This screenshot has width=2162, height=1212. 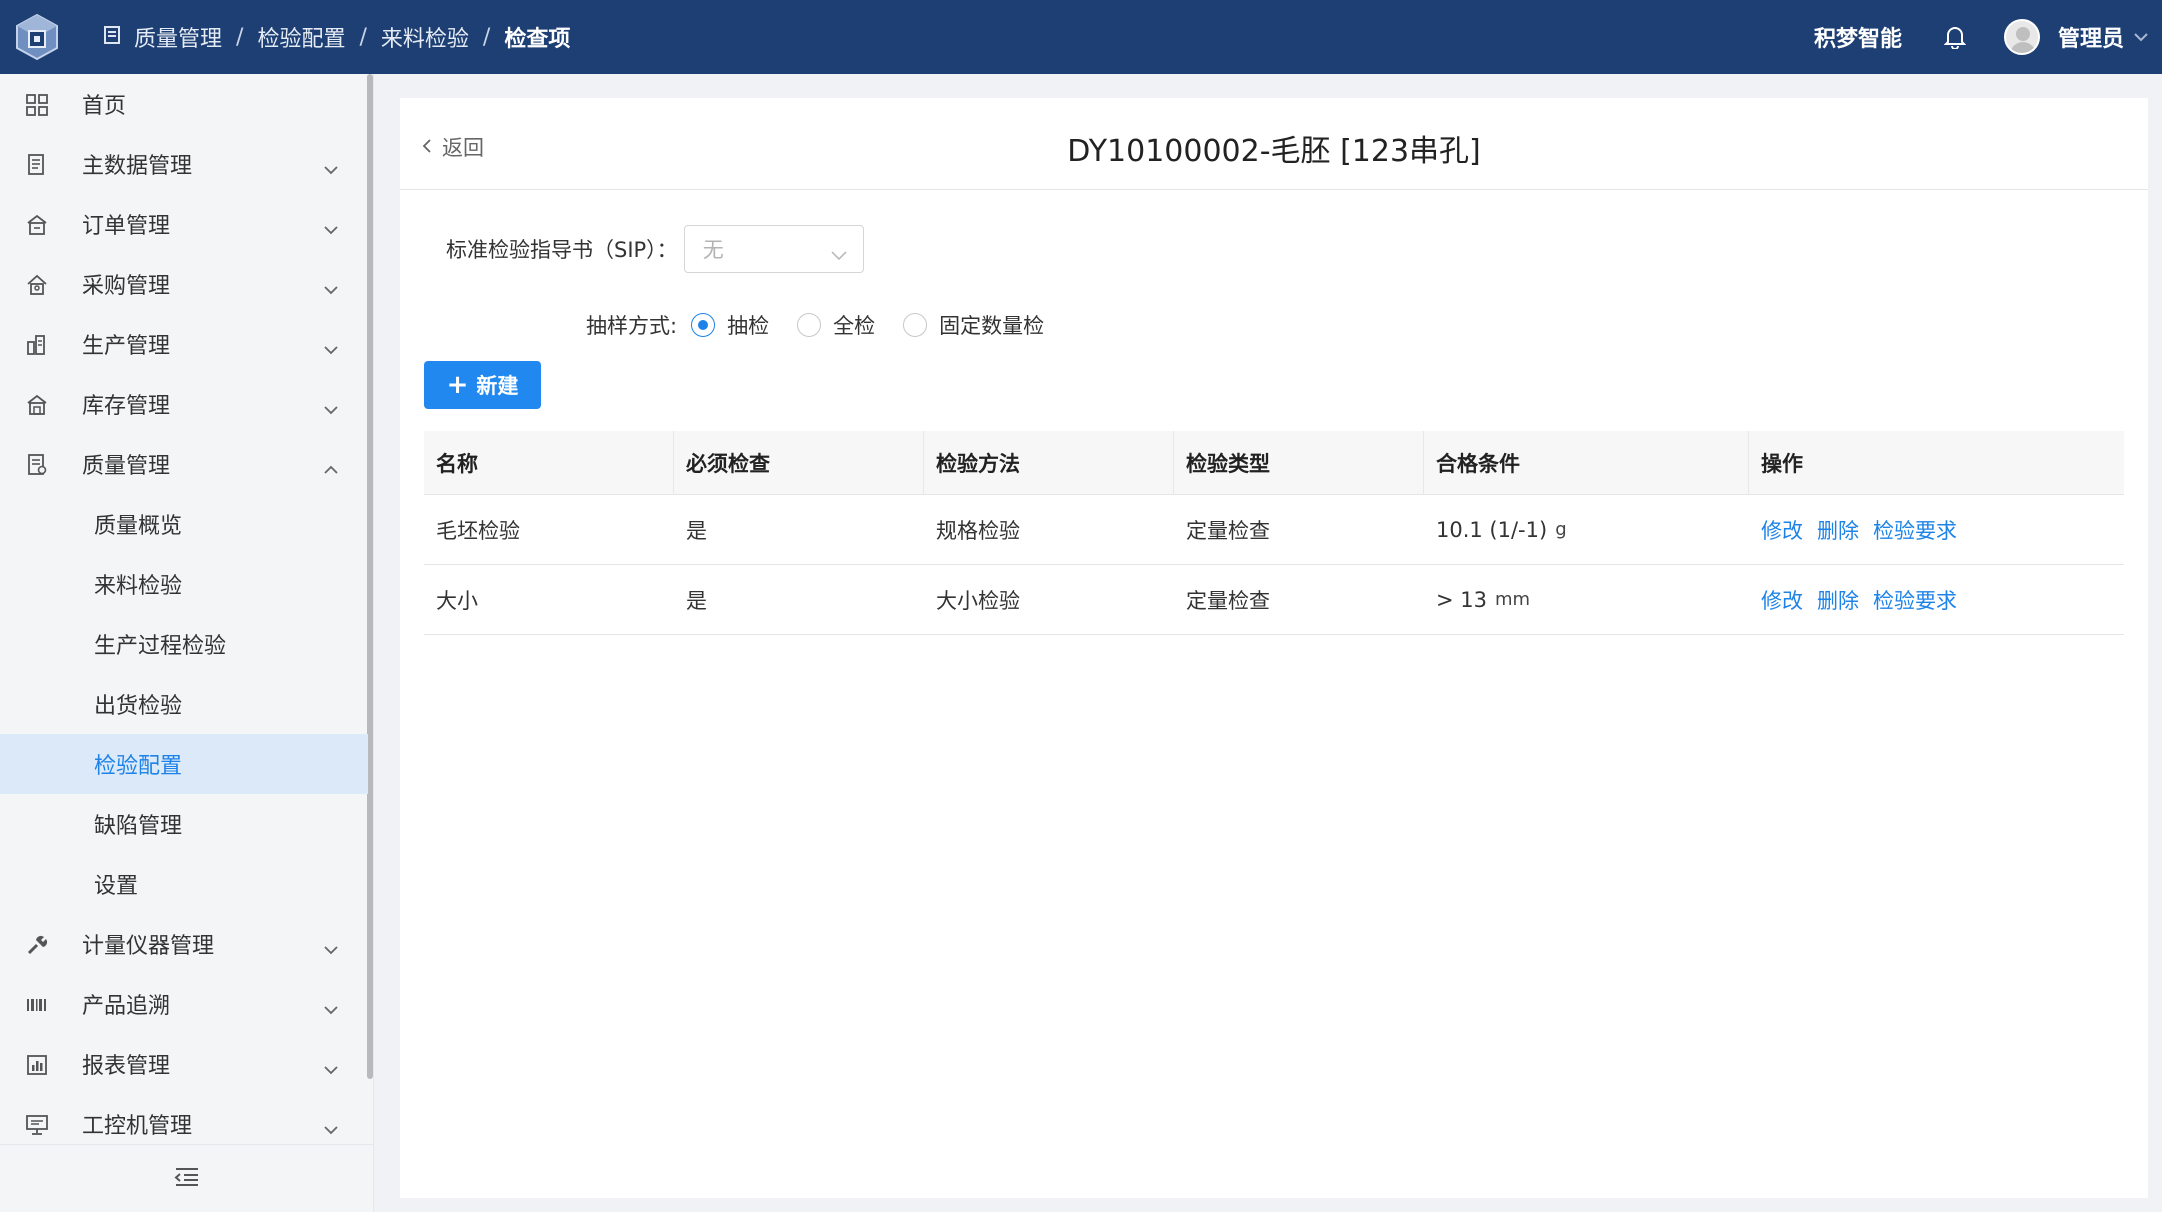 What do you see at coordinates (184, 224) in the screenshot?
I see `sidebar-item-orders: 订单管理` at bounding box center [184, 224].